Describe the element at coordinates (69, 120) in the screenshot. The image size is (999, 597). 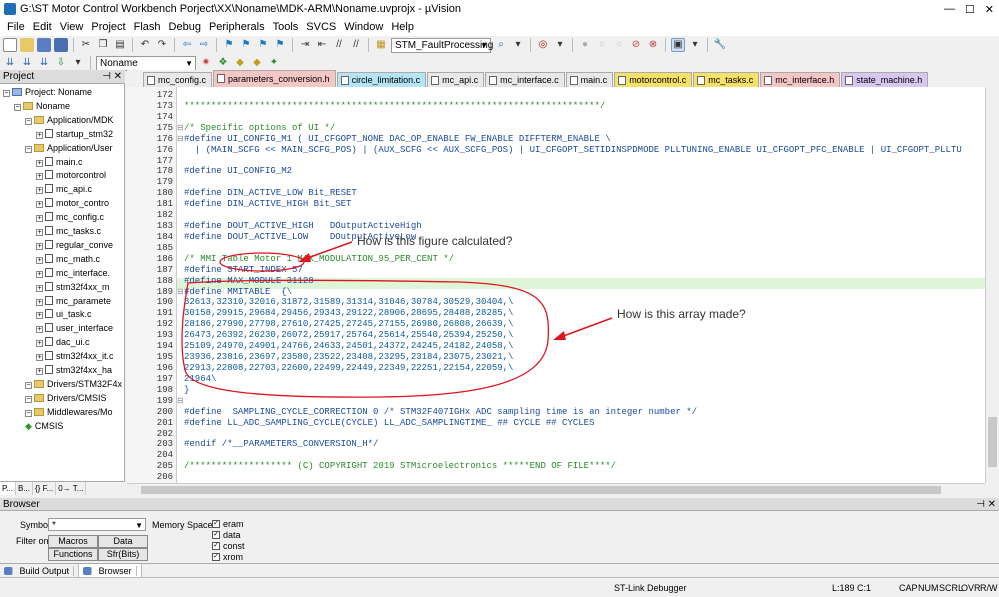
I see `tree-item: − Application/MDK` at that location.